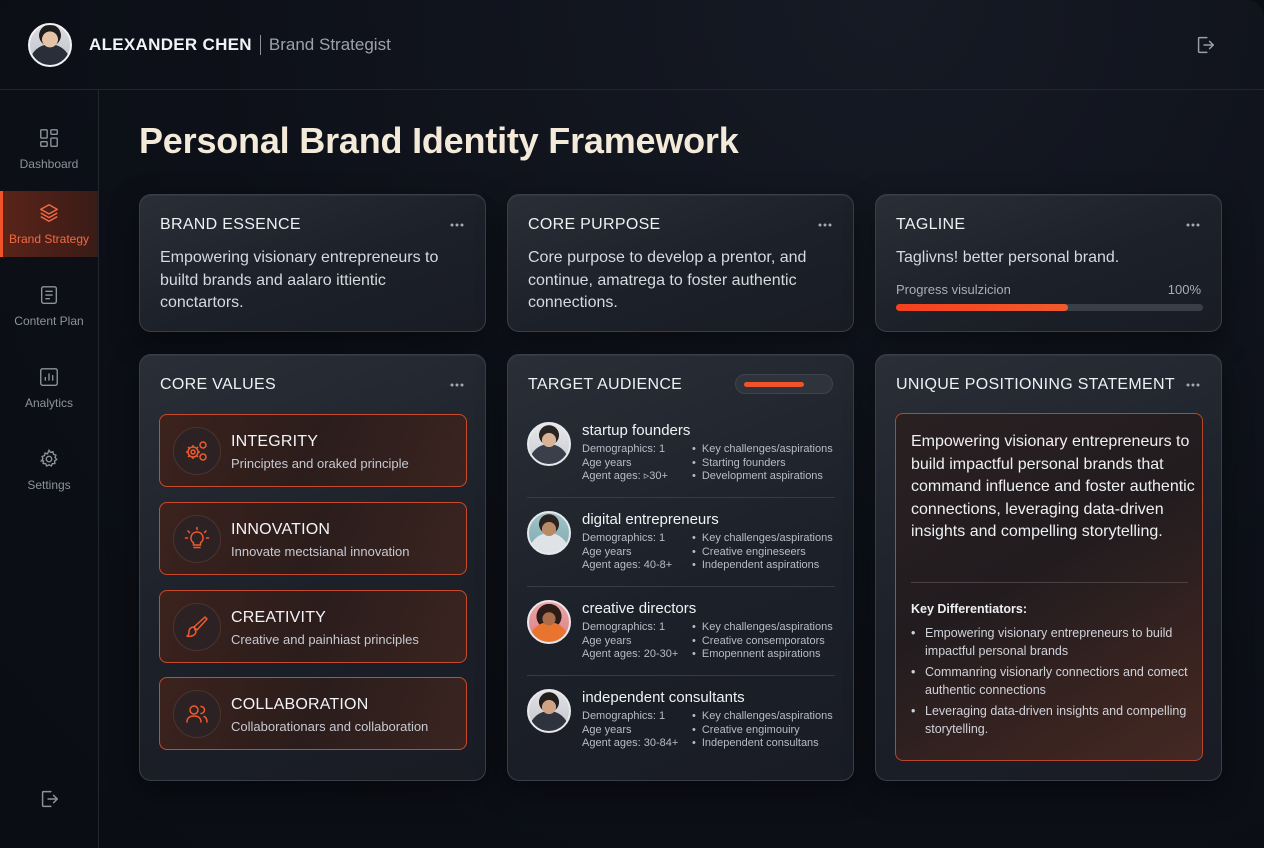 The image size is (1264, 848). What do you see at coordinates (329, 44) in the screenshot?
I see `user-role: Brand Strategist` at bounding box center [329, 44].